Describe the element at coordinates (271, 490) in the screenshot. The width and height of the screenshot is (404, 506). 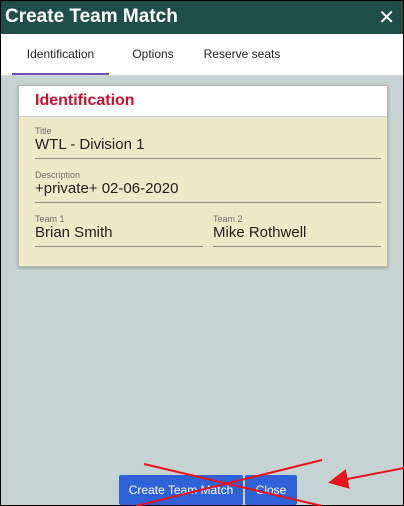
I see `close-button: Close` at that location.